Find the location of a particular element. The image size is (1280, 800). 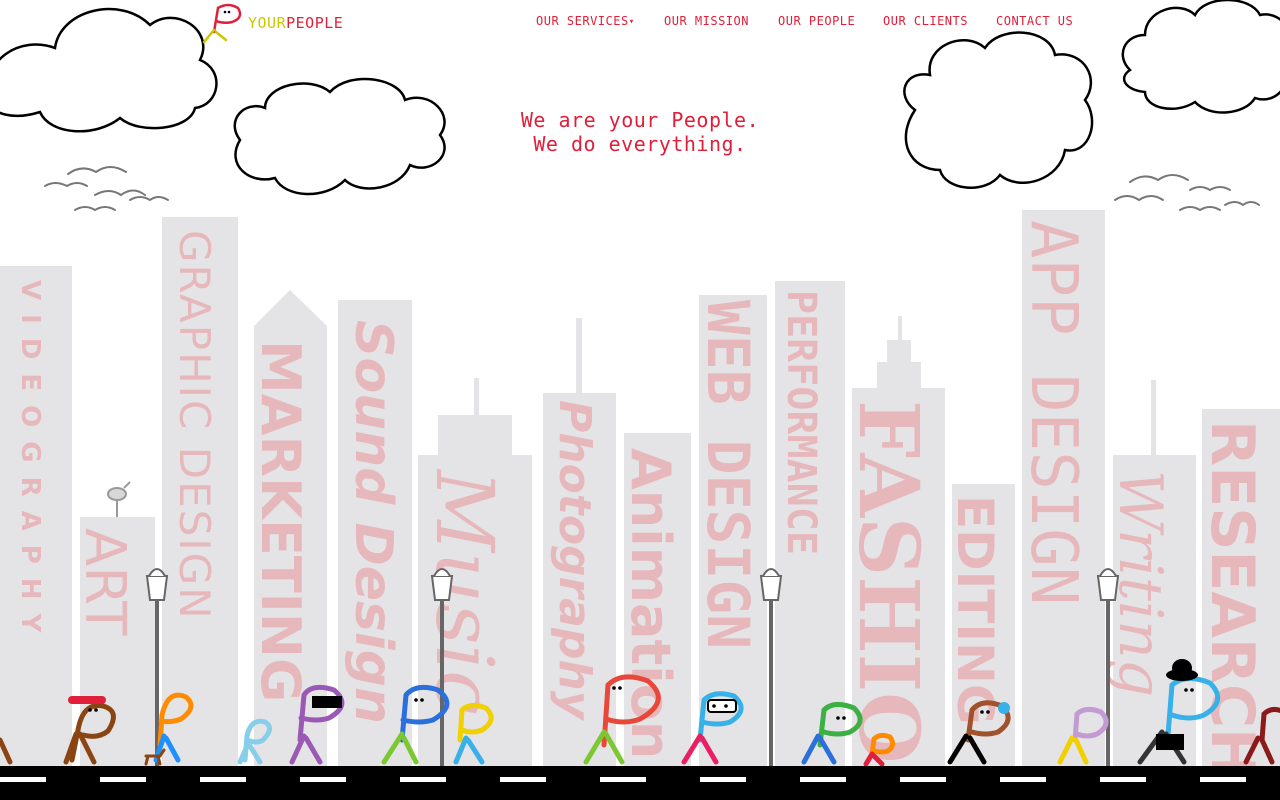

building-label-sound-design: Sound Design is located at coordinates (373, 522).